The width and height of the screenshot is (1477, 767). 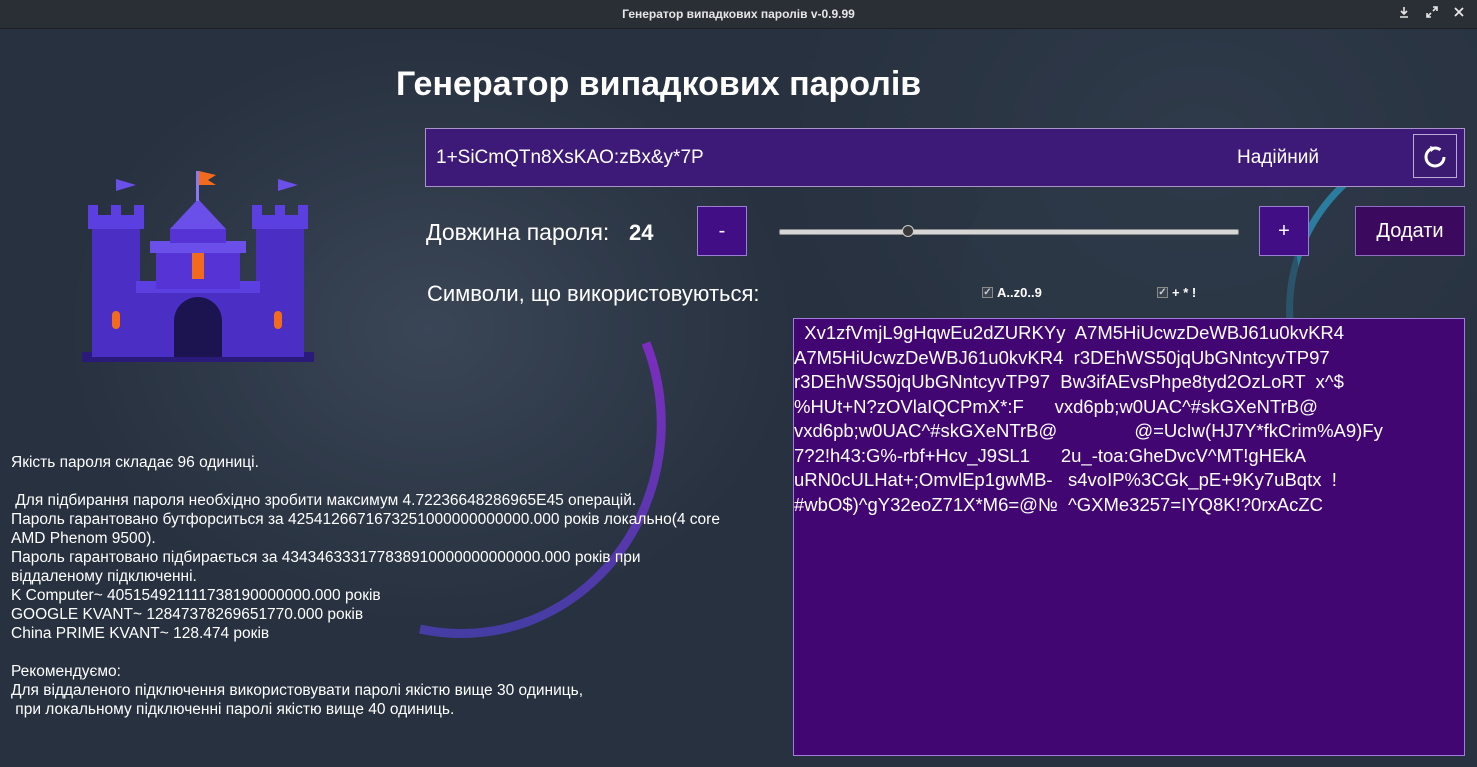 I want to click on length-label: Довжина пароля:, so click(x=518, y=232).